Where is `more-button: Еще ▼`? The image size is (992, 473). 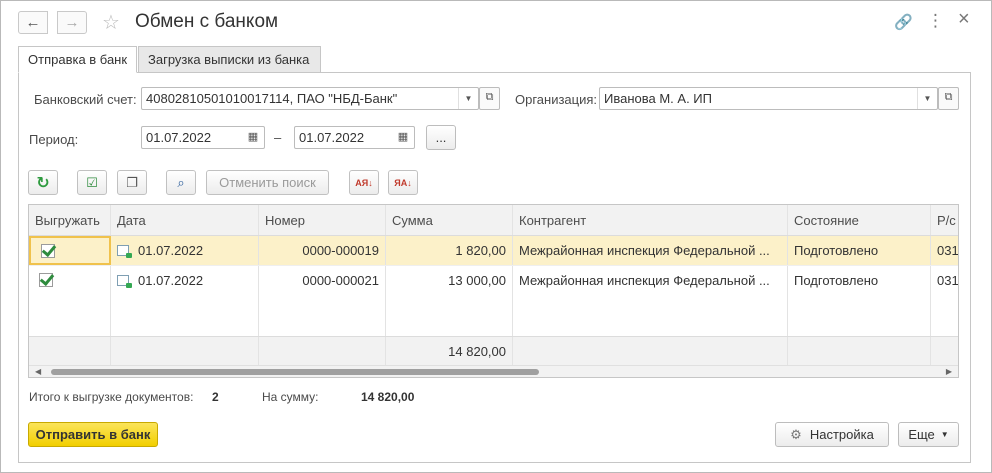 more-button: Еще ▼ is located at coordinates (928, 434).